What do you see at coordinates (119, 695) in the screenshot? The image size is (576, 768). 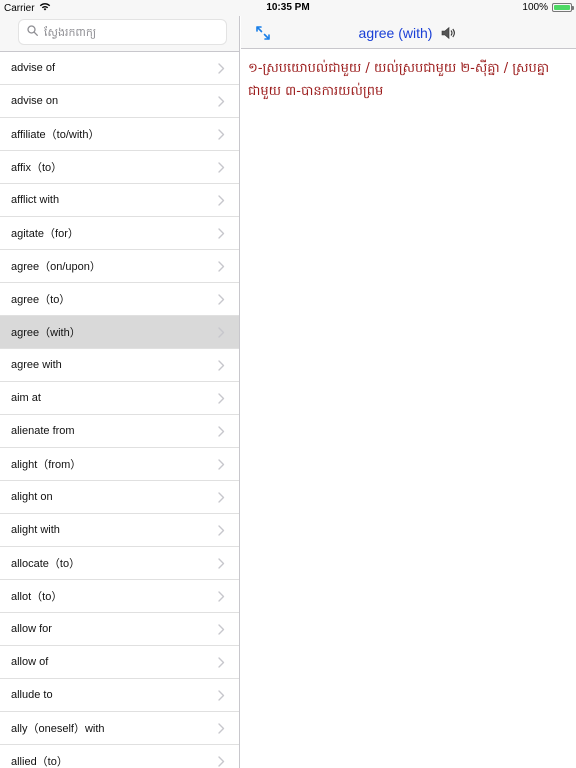 I see `list-item: allude to` at bounding box center [119, 695].